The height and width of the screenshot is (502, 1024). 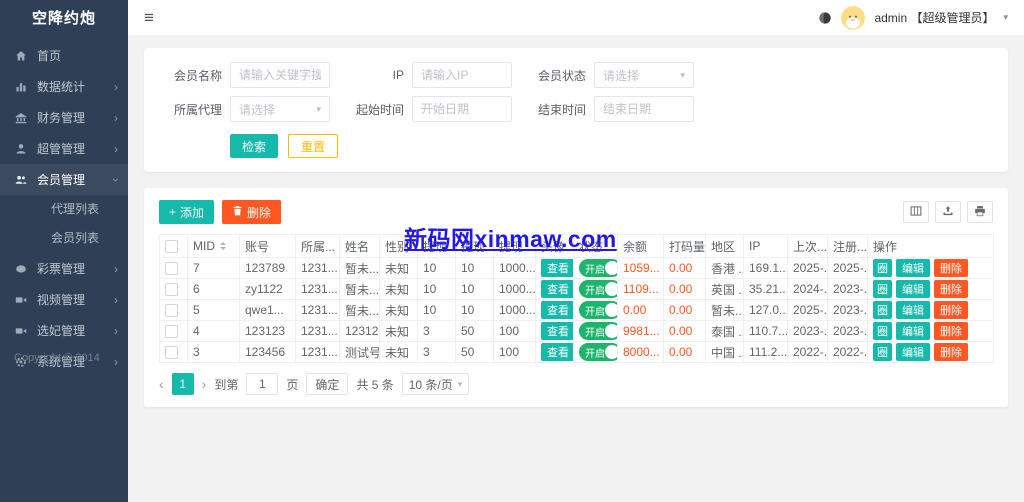 What do you see at coordinates (561, 75) in the screenshot?
I see `field-label: 会员状态` at bounding box center [561, 75].